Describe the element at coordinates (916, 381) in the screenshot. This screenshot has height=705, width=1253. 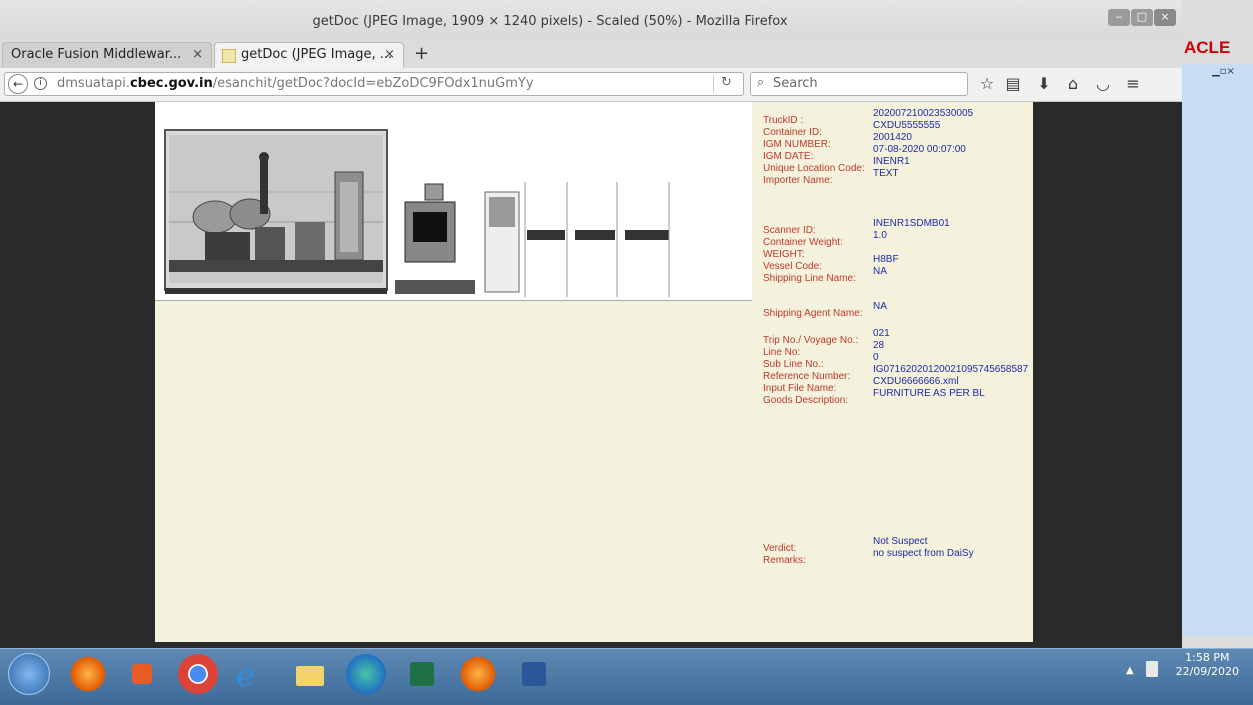
I see `field-value: CXDU6666666.xml` at that location.